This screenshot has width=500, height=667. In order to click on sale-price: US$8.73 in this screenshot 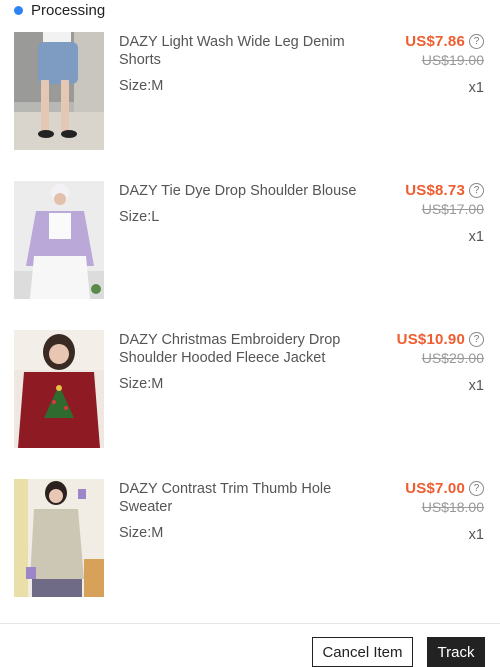, I will do `click(435, 190)`.